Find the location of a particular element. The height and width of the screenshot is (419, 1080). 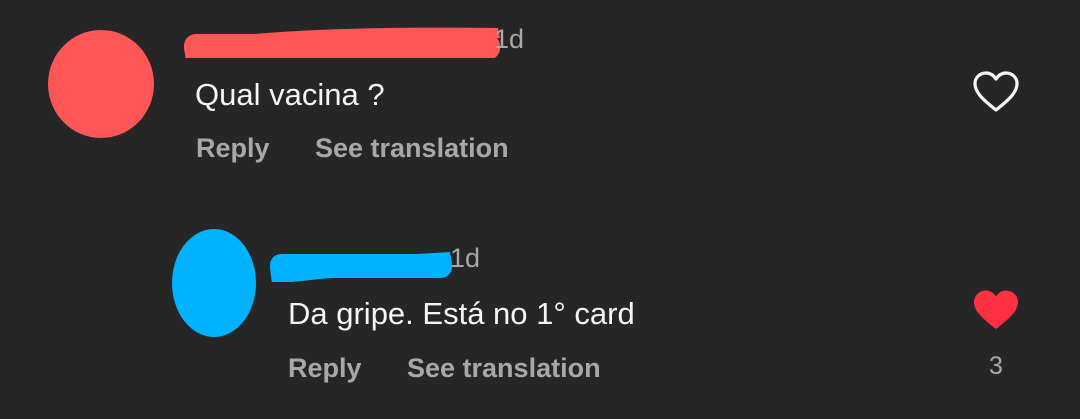

comment-text: Qual vacina ? is located at coordinates (290, 94).